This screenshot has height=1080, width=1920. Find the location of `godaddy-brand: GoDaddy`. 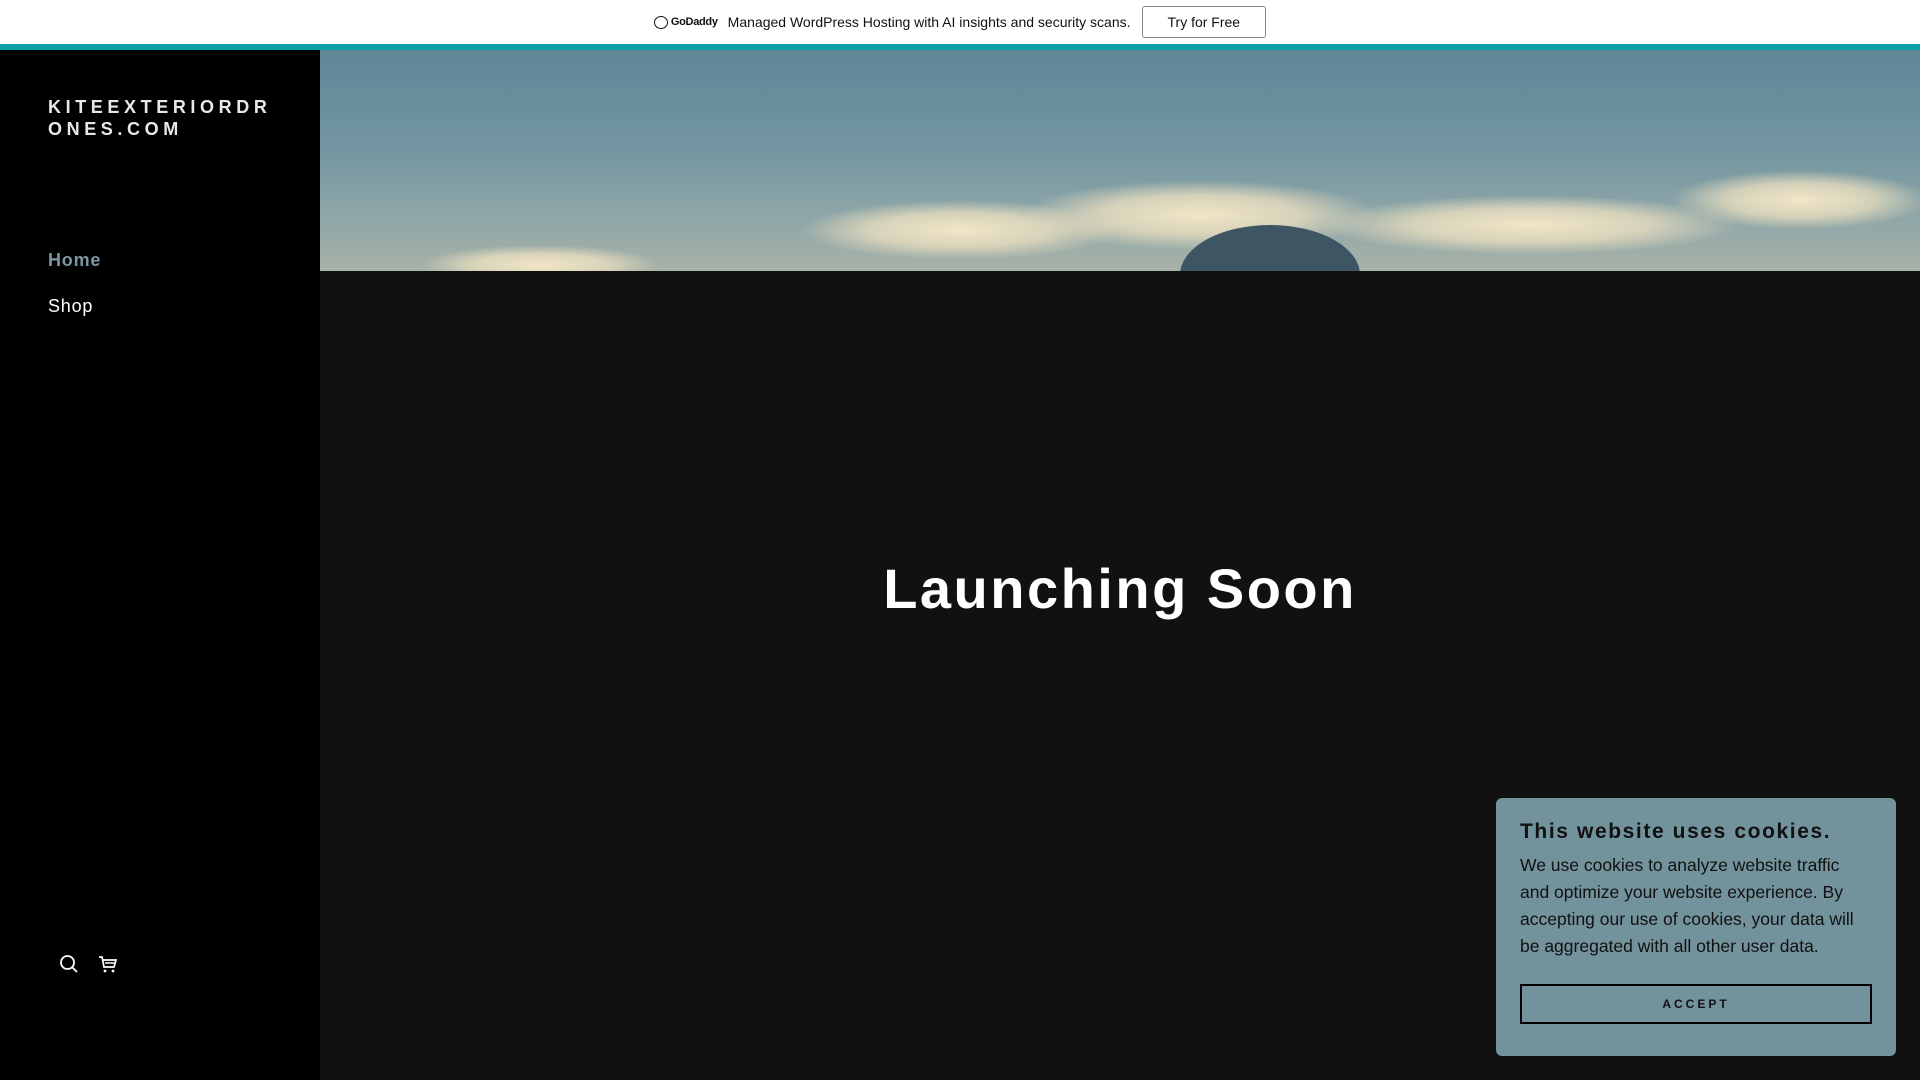

godaddy-brand: GoDaddy is located at coordinates (694, 22).